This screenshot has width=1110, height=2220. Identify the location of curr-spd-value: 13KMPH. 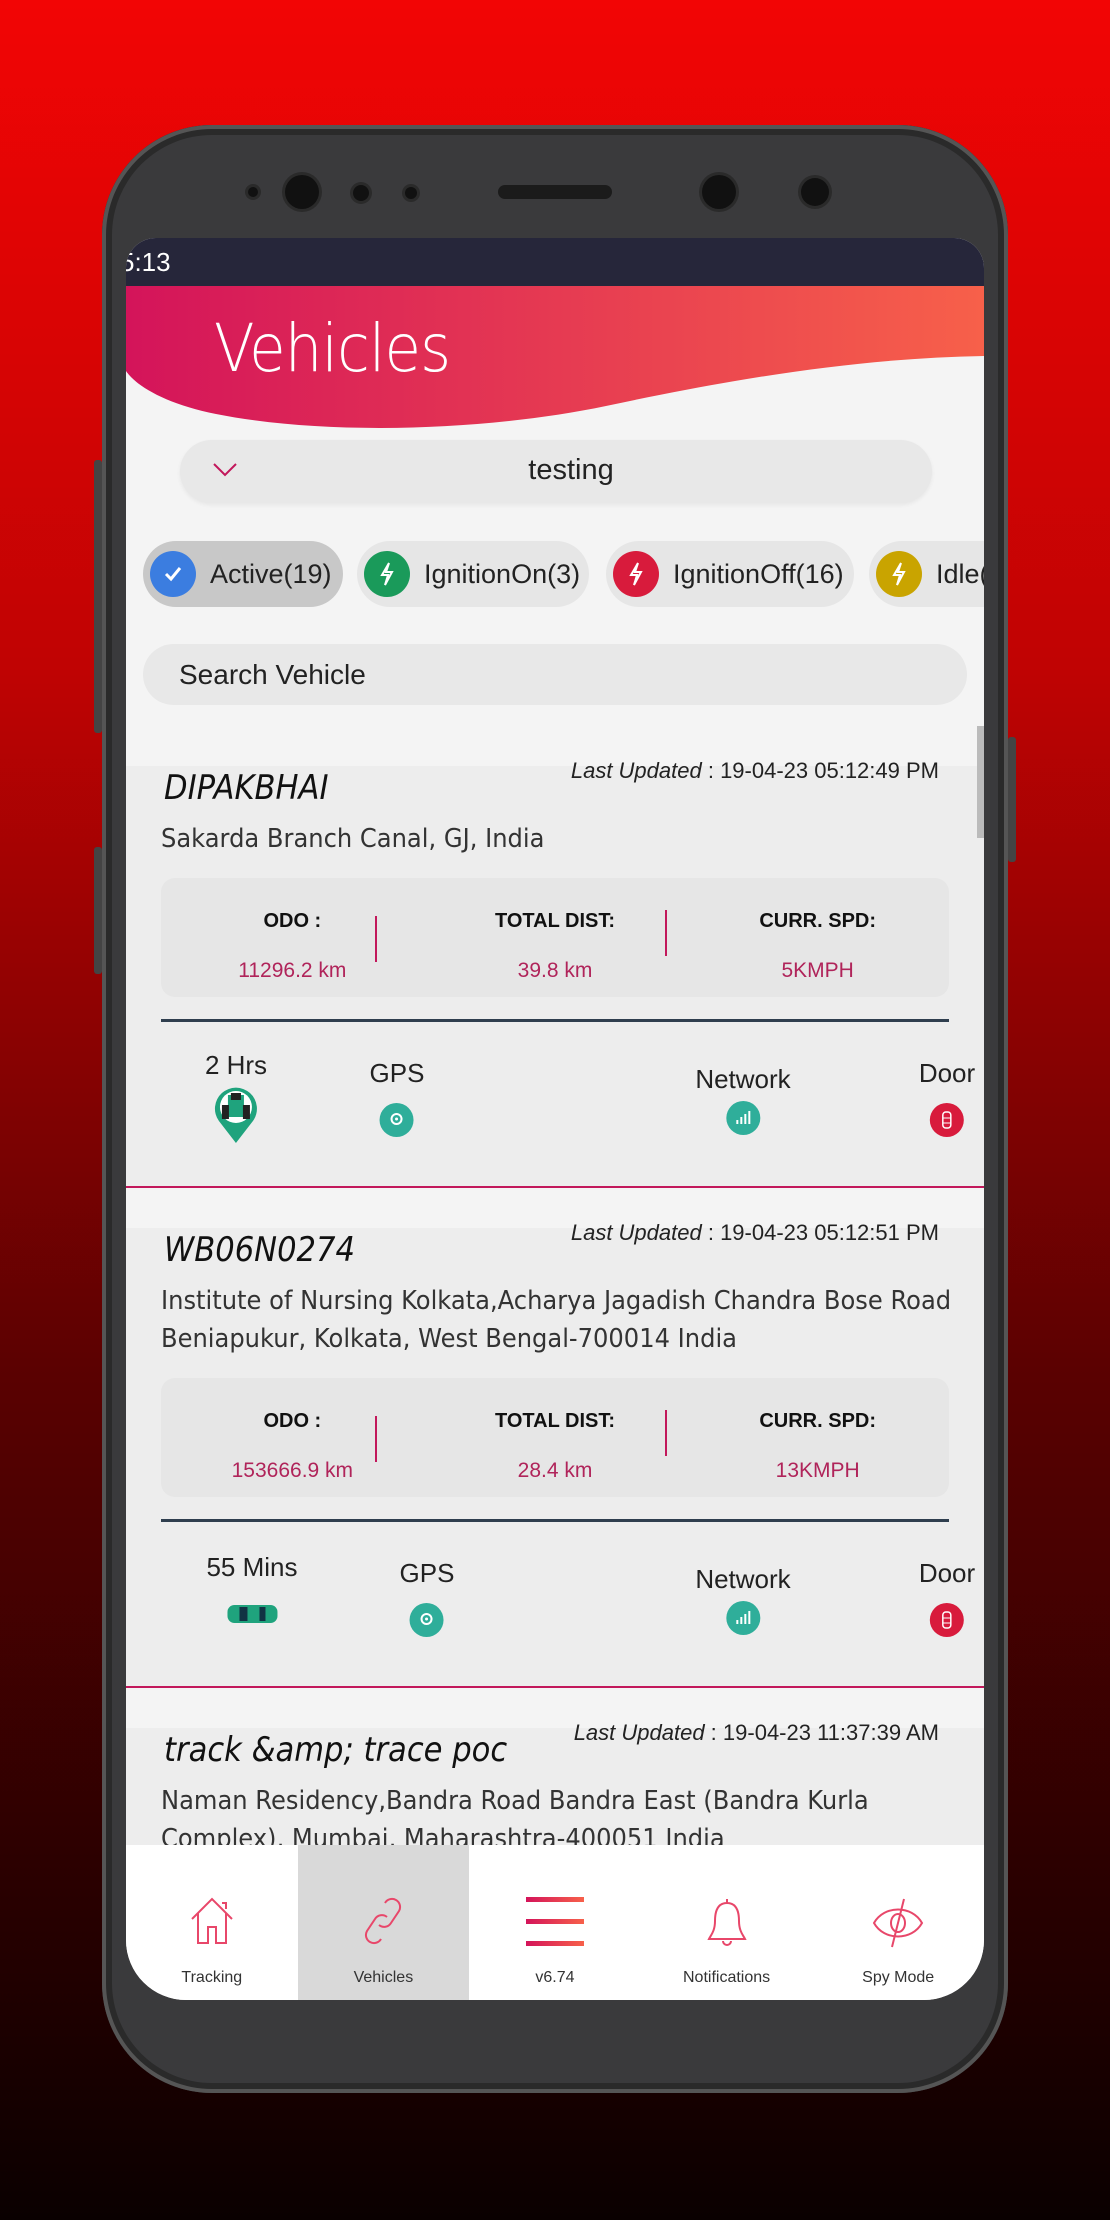
(817, 1470).